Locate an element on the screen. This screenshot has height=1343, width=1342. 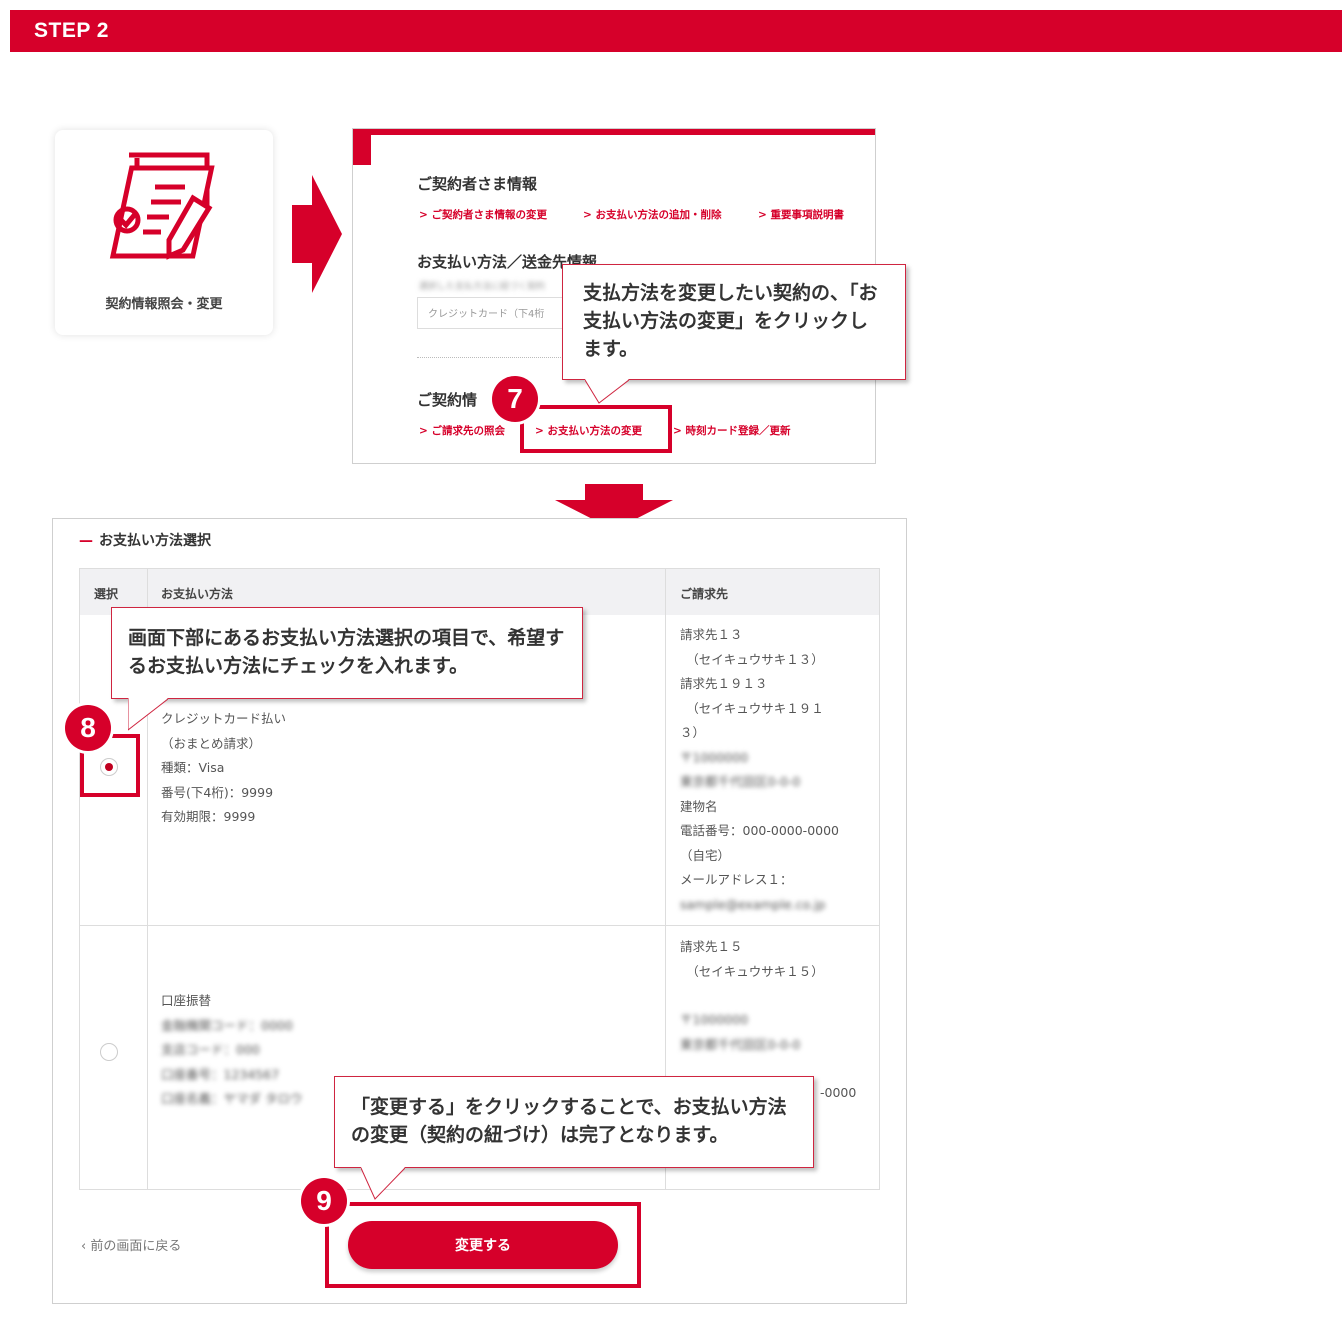
callout-8-tail is located at coordinates (148, 714).